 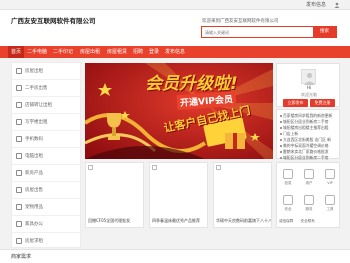 What do you see at coordinates (175, 5) in the screenshot?
I see `top-bar: 发布信息` at bounding box center [175, 5].